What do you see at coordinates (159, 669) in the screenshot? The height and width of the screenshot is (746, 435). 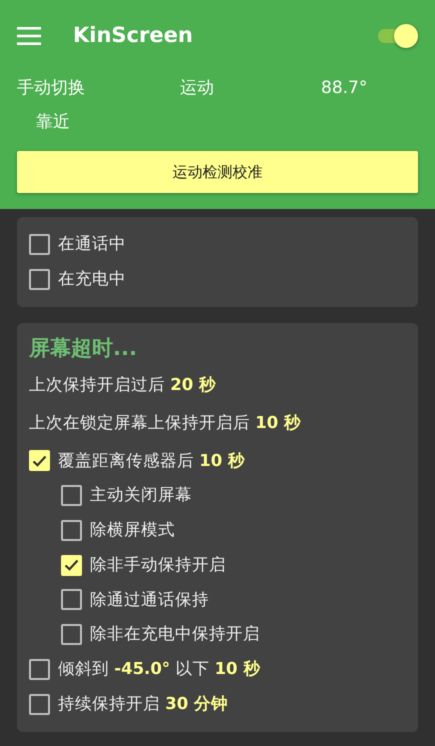 I see `checkbox-label: 倾斜到 -45.0° 以下 10 秒` at bounding box center [159, 669].